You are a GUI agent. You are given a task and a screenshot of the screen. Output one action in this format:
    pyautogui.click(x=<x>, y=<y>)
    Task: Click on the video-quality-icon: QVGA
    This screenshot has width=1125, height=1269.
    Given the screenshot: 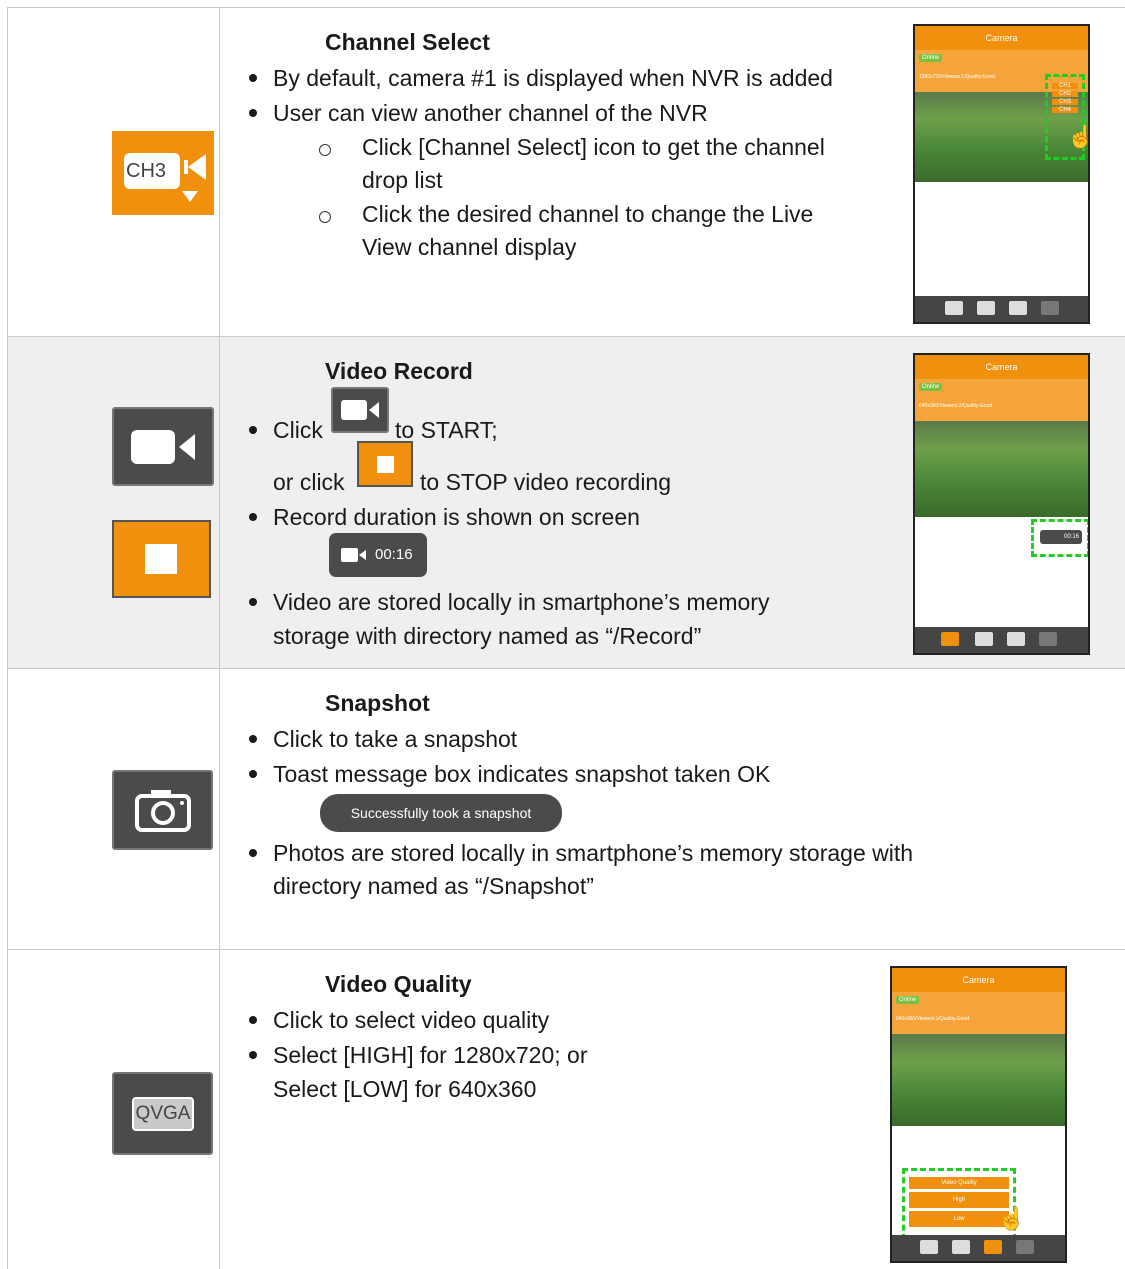 What is the action you would take?
    pyautogui.click(x=162, y=1113)
    